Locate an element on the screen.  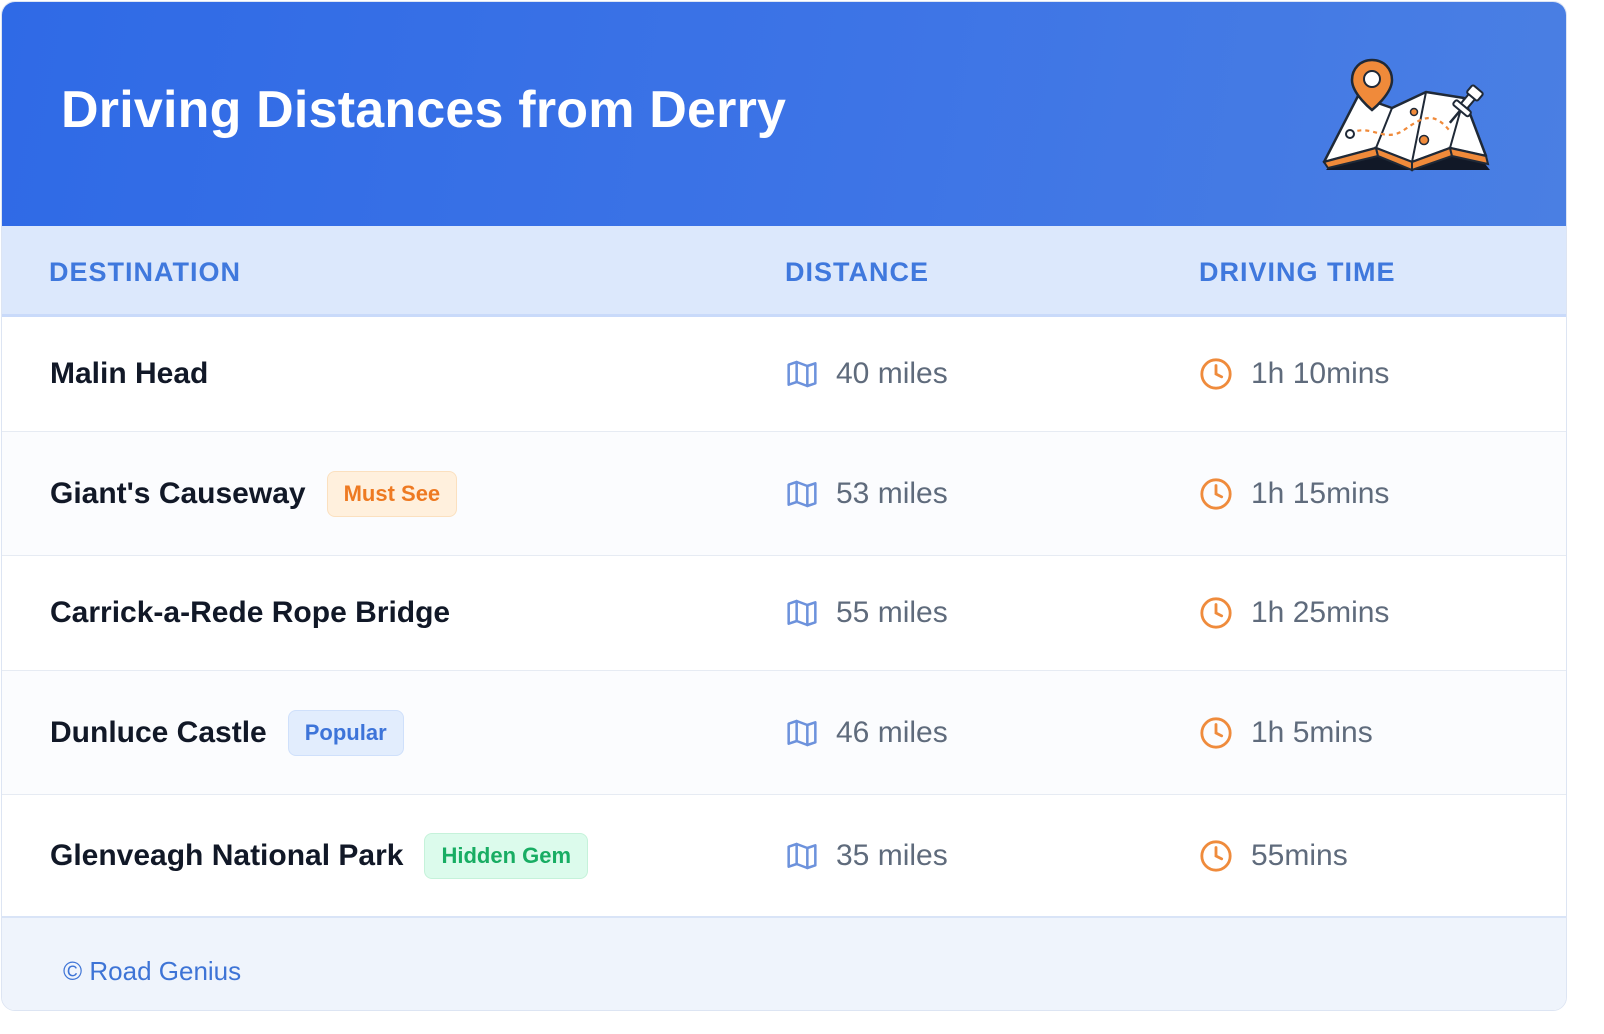
destination-name: Malin Head is located at coordinates (129, 373).